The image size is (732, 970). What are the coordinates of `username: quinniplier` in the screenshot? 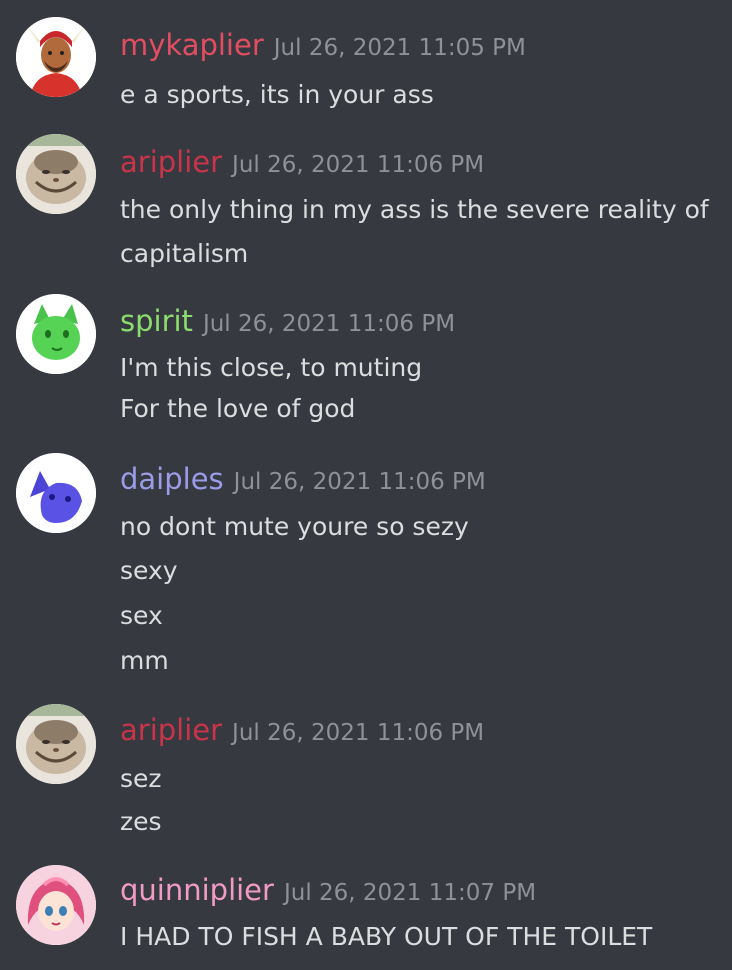 It's located at (197, 890).